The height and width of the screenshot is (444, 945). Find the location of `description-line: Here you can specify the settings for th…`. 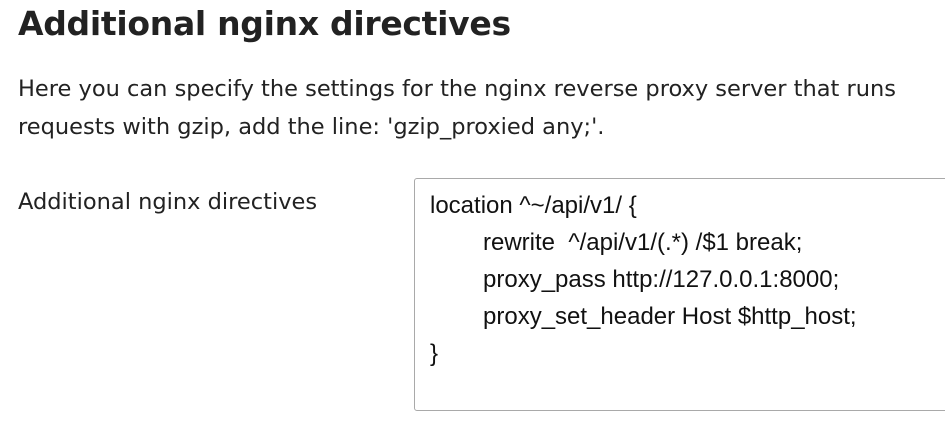

description-line: Here you can specify the settings for th… is located at coordinates (457, 89).